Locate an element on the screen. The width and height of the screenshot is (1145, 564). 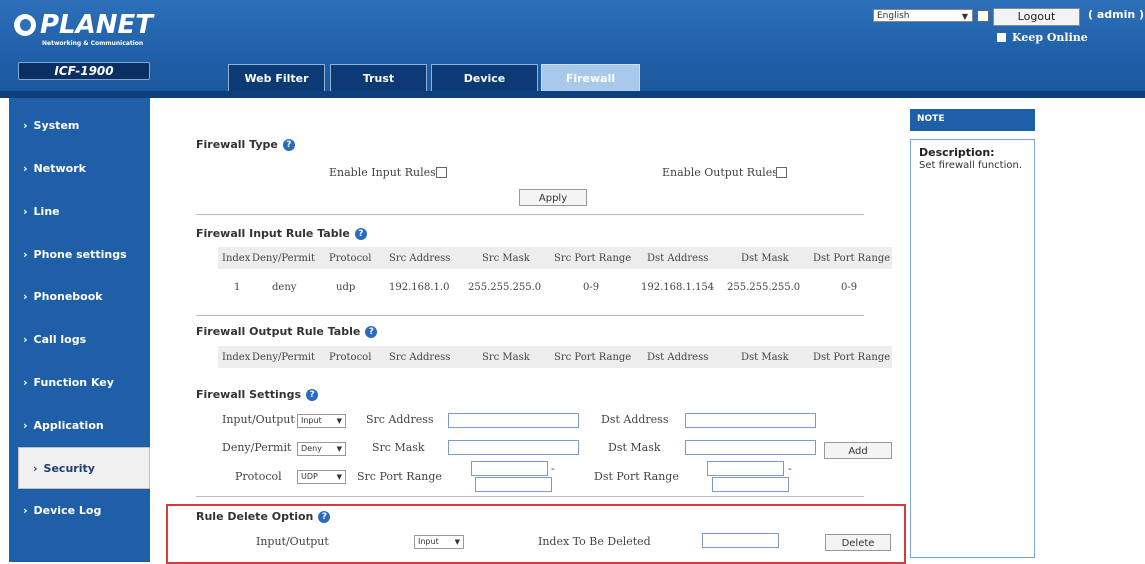
settings-title-text: Firewall Settings is located at coordinates (249, 394).